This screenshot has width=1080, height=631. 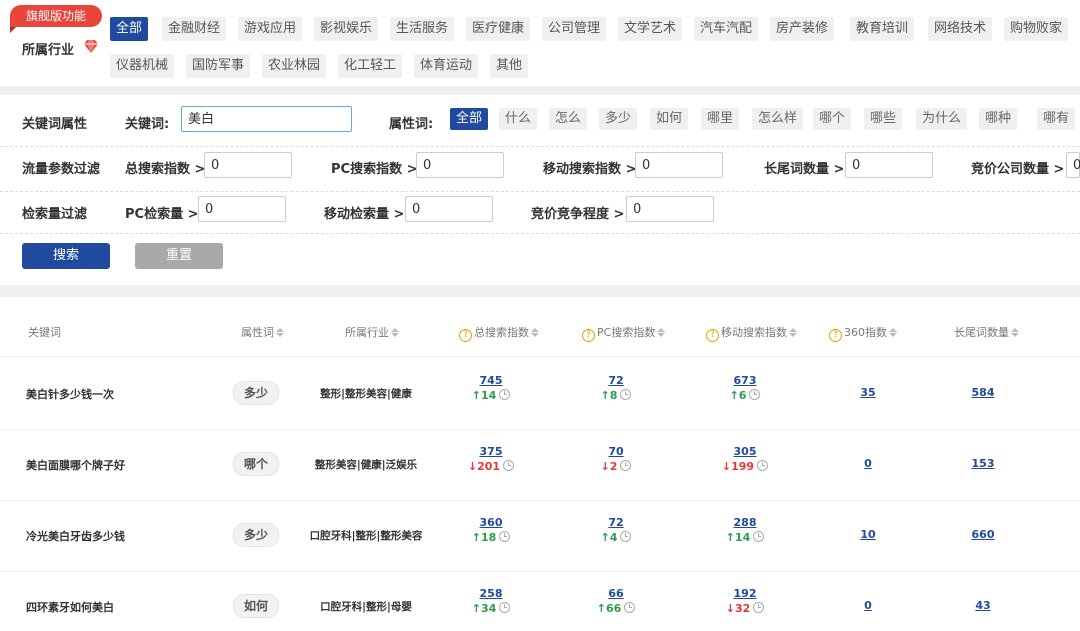 What do you see at coordinates (1073, 165) in the screenshot?
I see `bid-company-input: 0` at bounding box center [1073, 165].